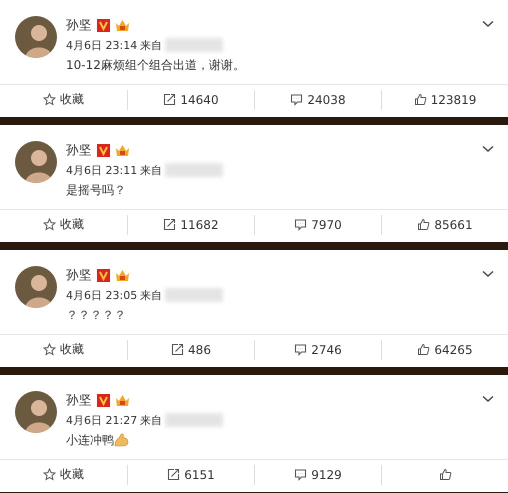 This screenshot has height=493, width=508. I want to click on like-button: 123819, so click(445, 99).